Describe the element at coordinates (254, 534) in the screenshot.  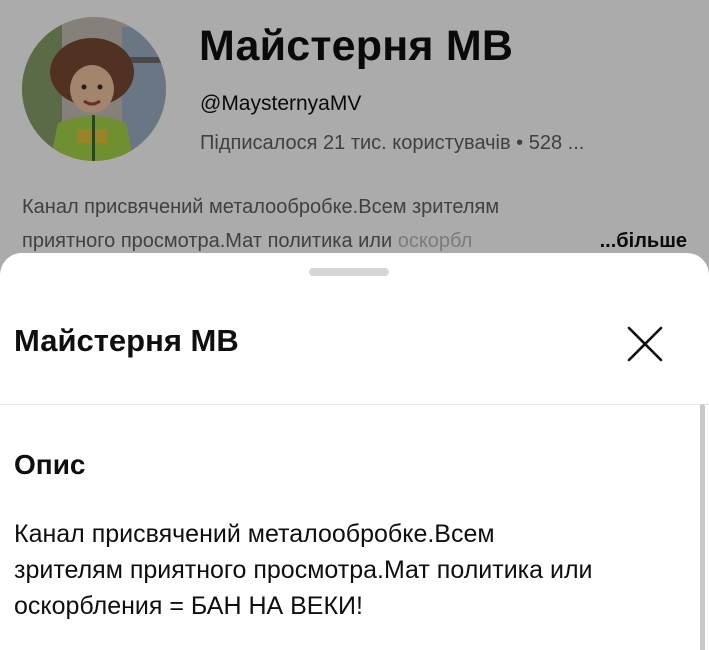
I see `description-line-1: Канал присвячений металообробке.Всем` at that location.